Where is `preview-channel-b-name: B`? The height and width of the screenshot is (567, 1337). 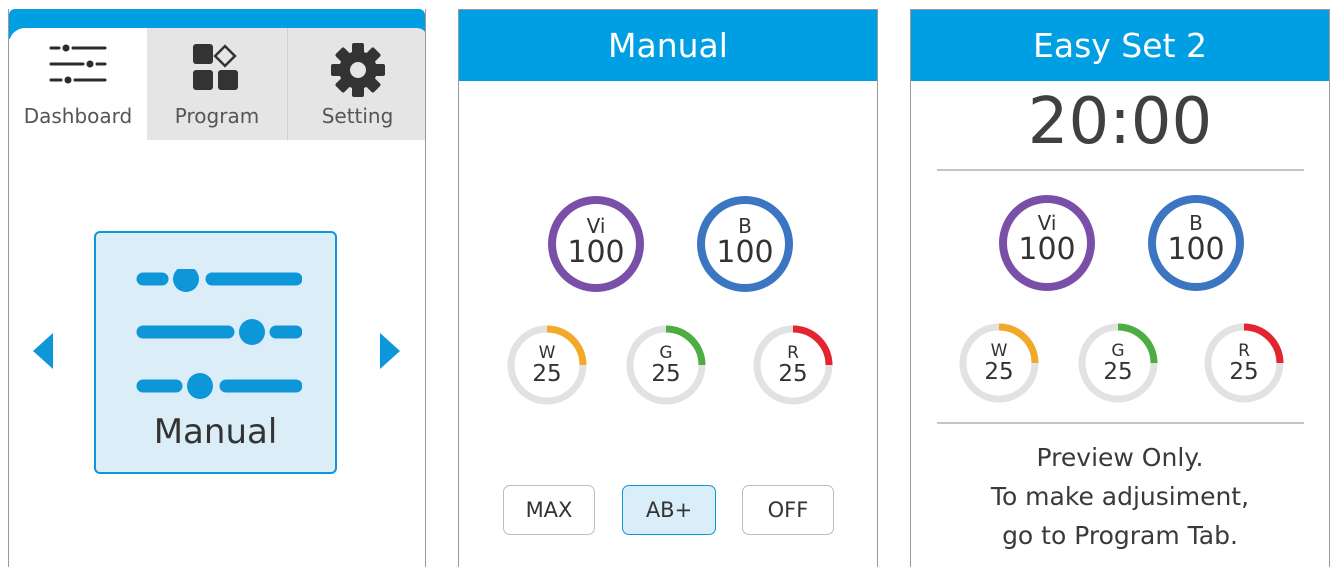
preview-channel-b-name: B is located at coordinates (1196, 223).